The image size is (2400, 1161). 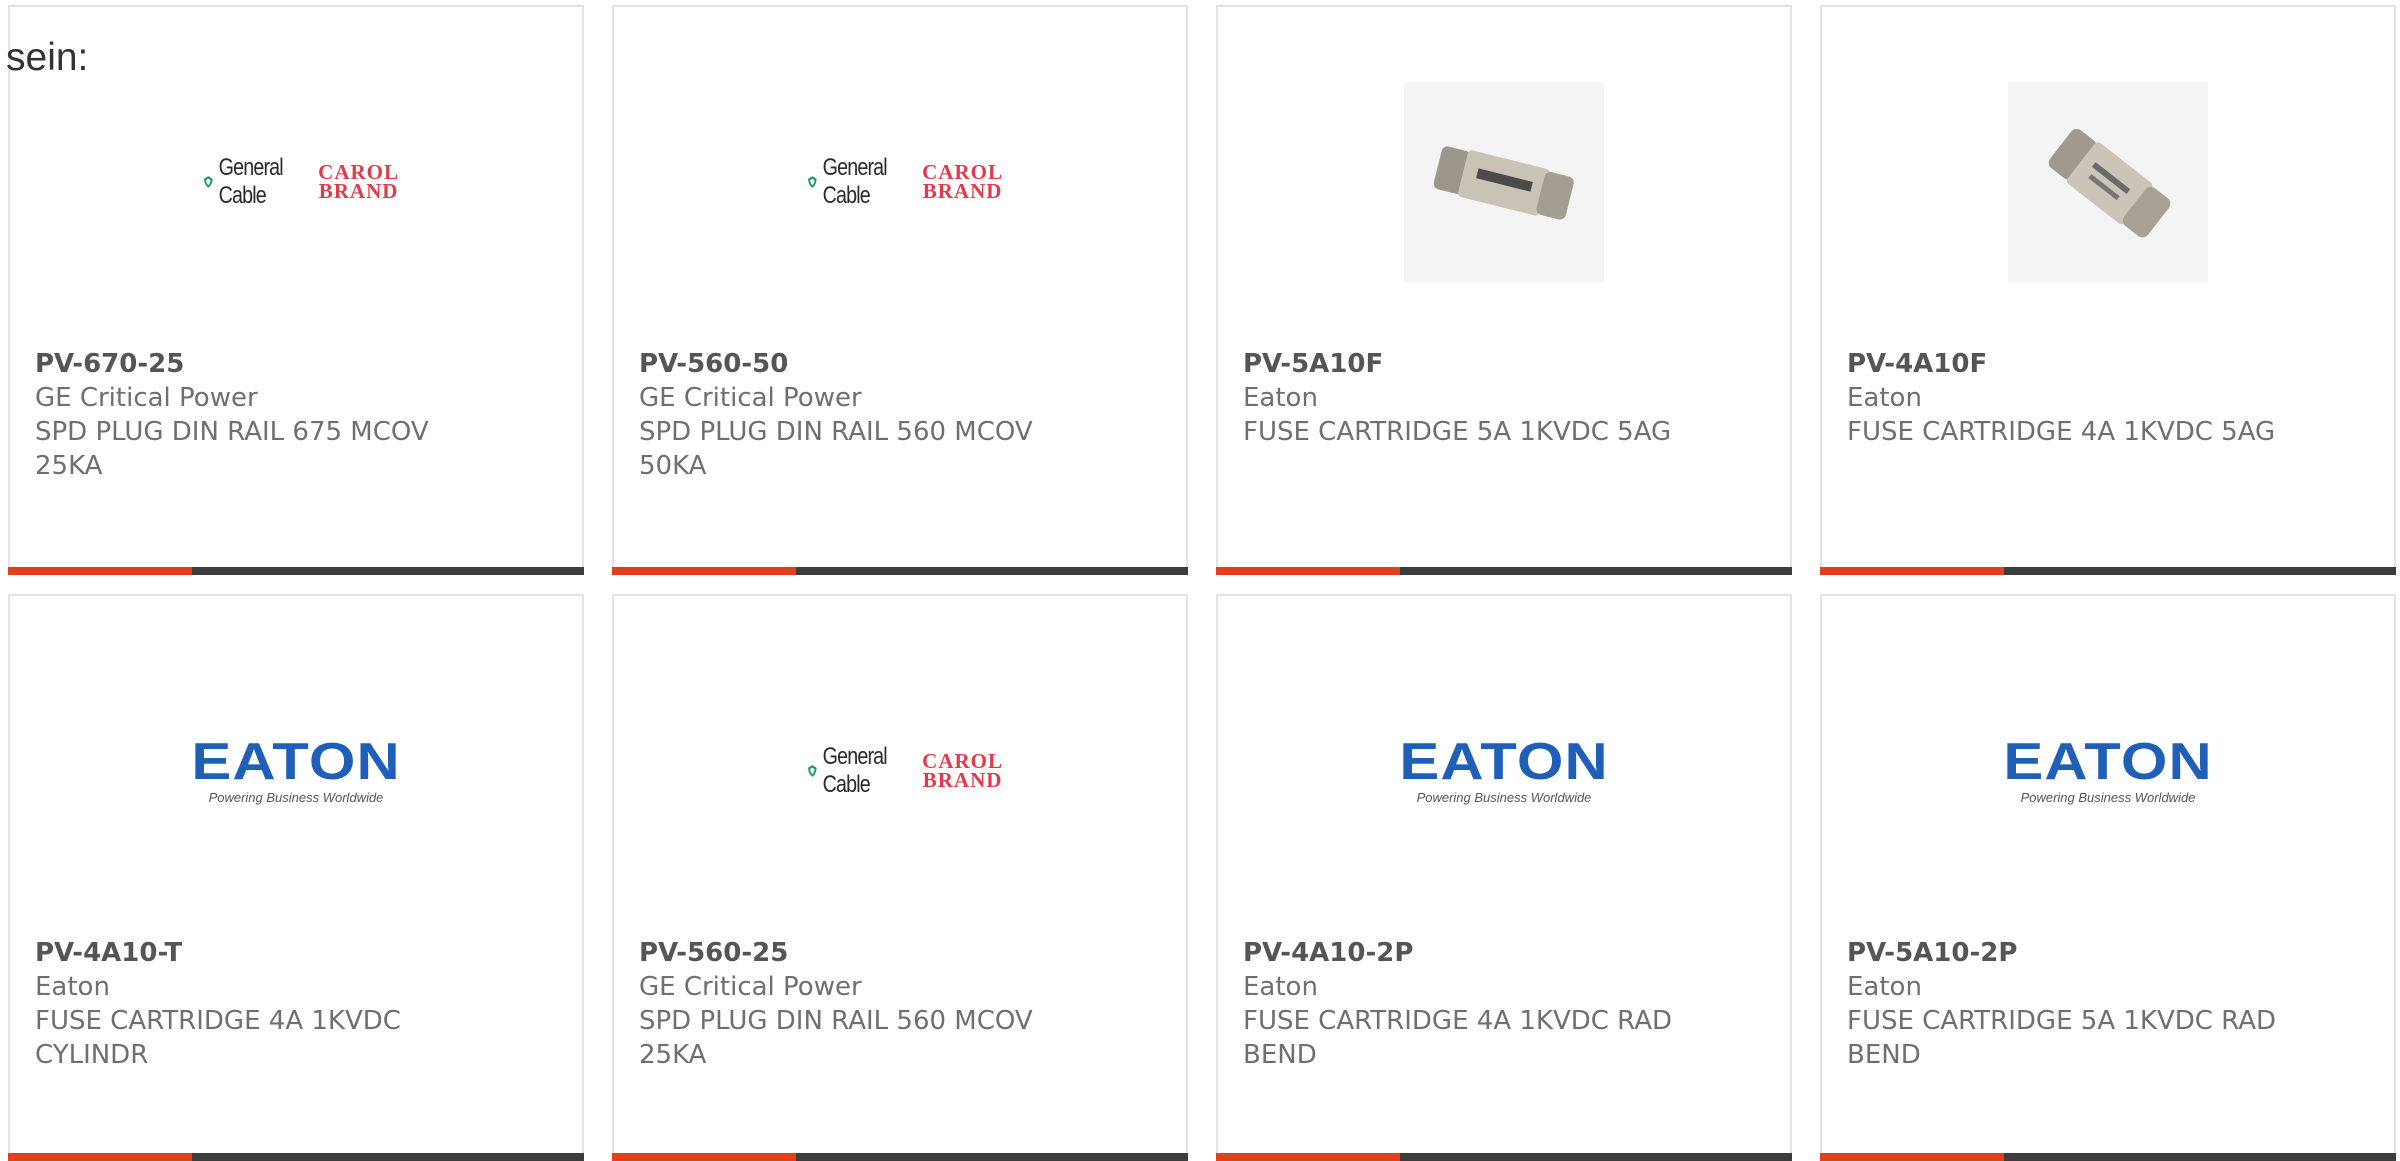 What do you see at coordinates (47, 57) in the screenshot?
I see `intro-text: sein:` at bounding box center [47, 57].